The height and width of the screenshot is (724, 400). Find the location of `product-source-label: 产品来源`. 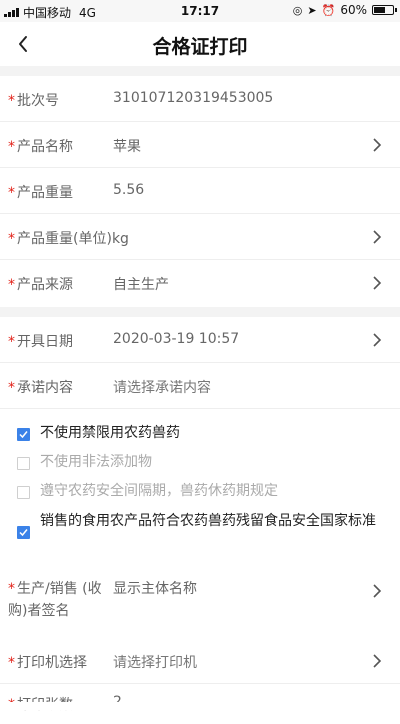

product-source-label: 产品来源 is located at coordinates (45, 285).